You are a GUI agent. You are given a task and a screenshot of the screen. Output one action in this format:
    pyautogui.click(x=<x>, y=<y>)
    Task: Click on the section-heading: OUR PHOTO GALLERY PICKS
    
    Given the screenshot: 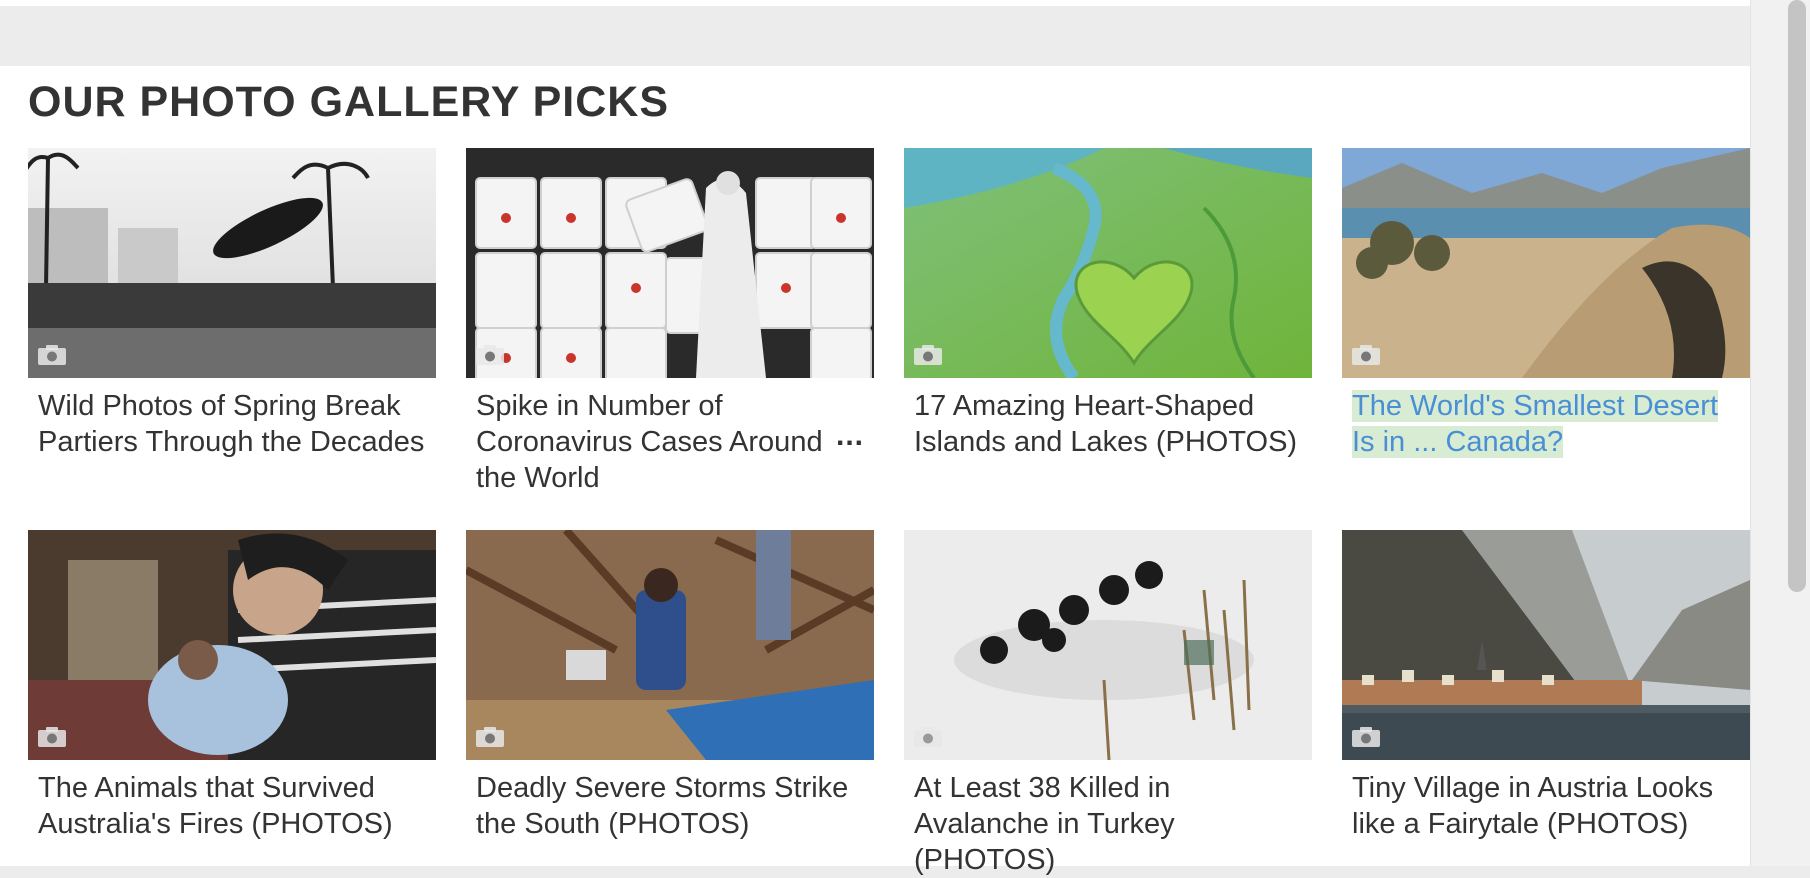 What is the action you would take?
    pyautogui.click(x=348, y=102)
    